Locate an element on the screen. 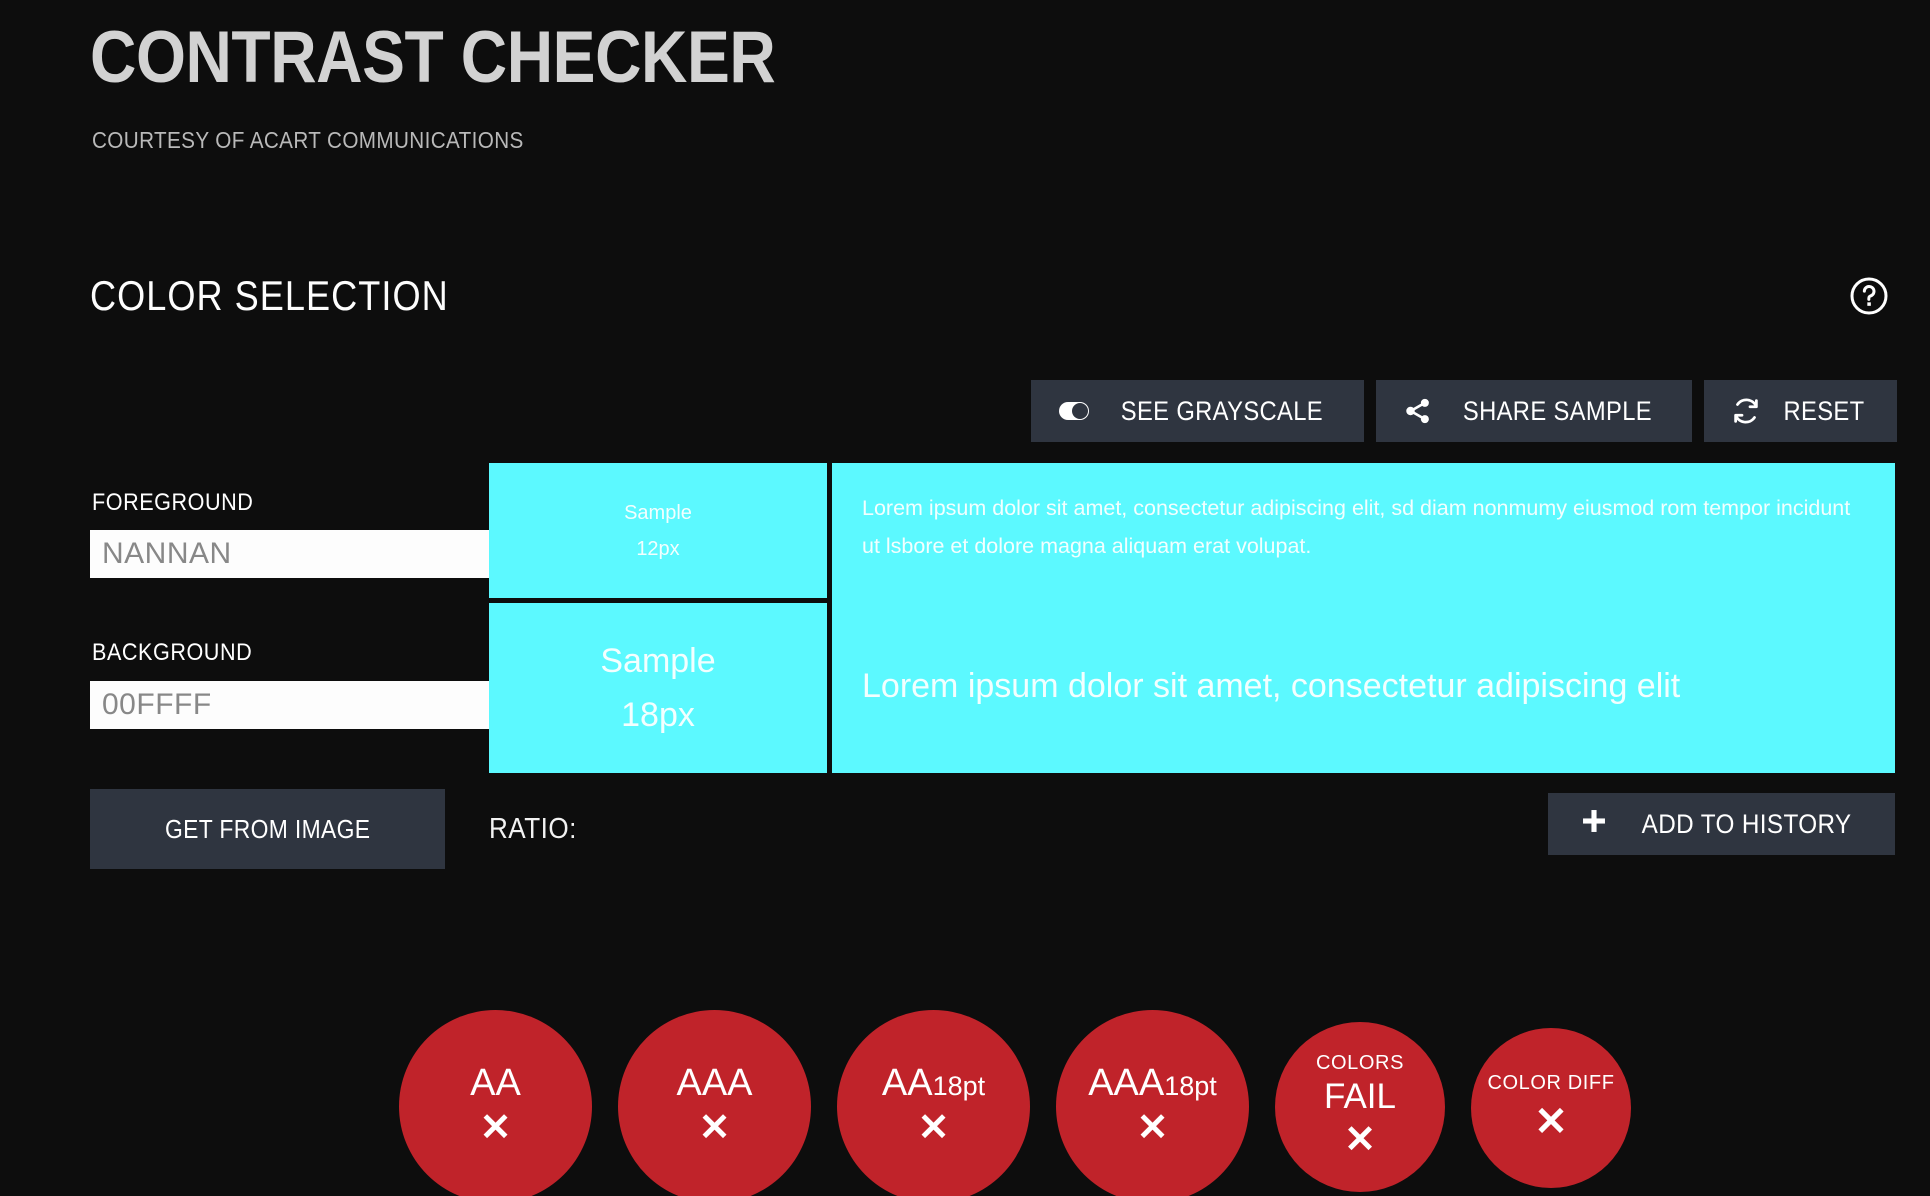  share-sample-button: SHARE SAMPLE is located at coordinates (1534, 411).